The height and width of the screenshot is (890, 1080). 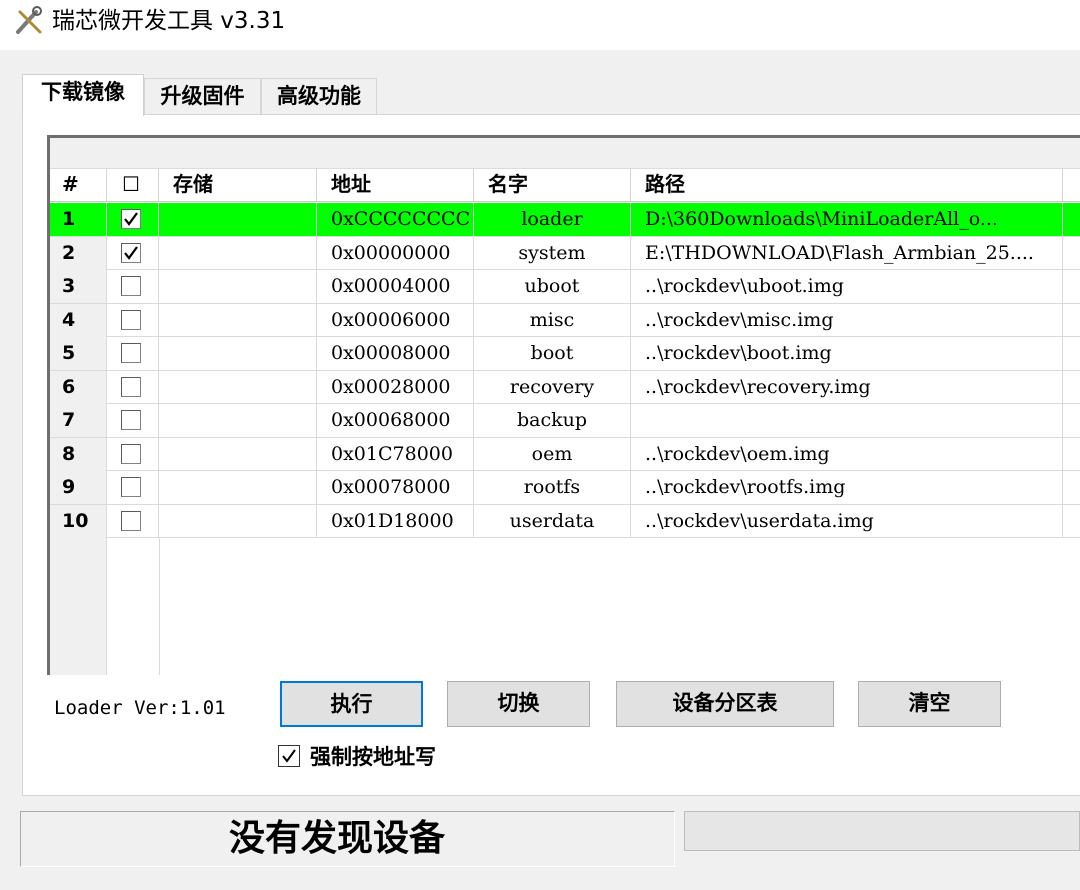 I want to click on row-path: ..\rockdev\userdata.img, so click(x=847, y=521).